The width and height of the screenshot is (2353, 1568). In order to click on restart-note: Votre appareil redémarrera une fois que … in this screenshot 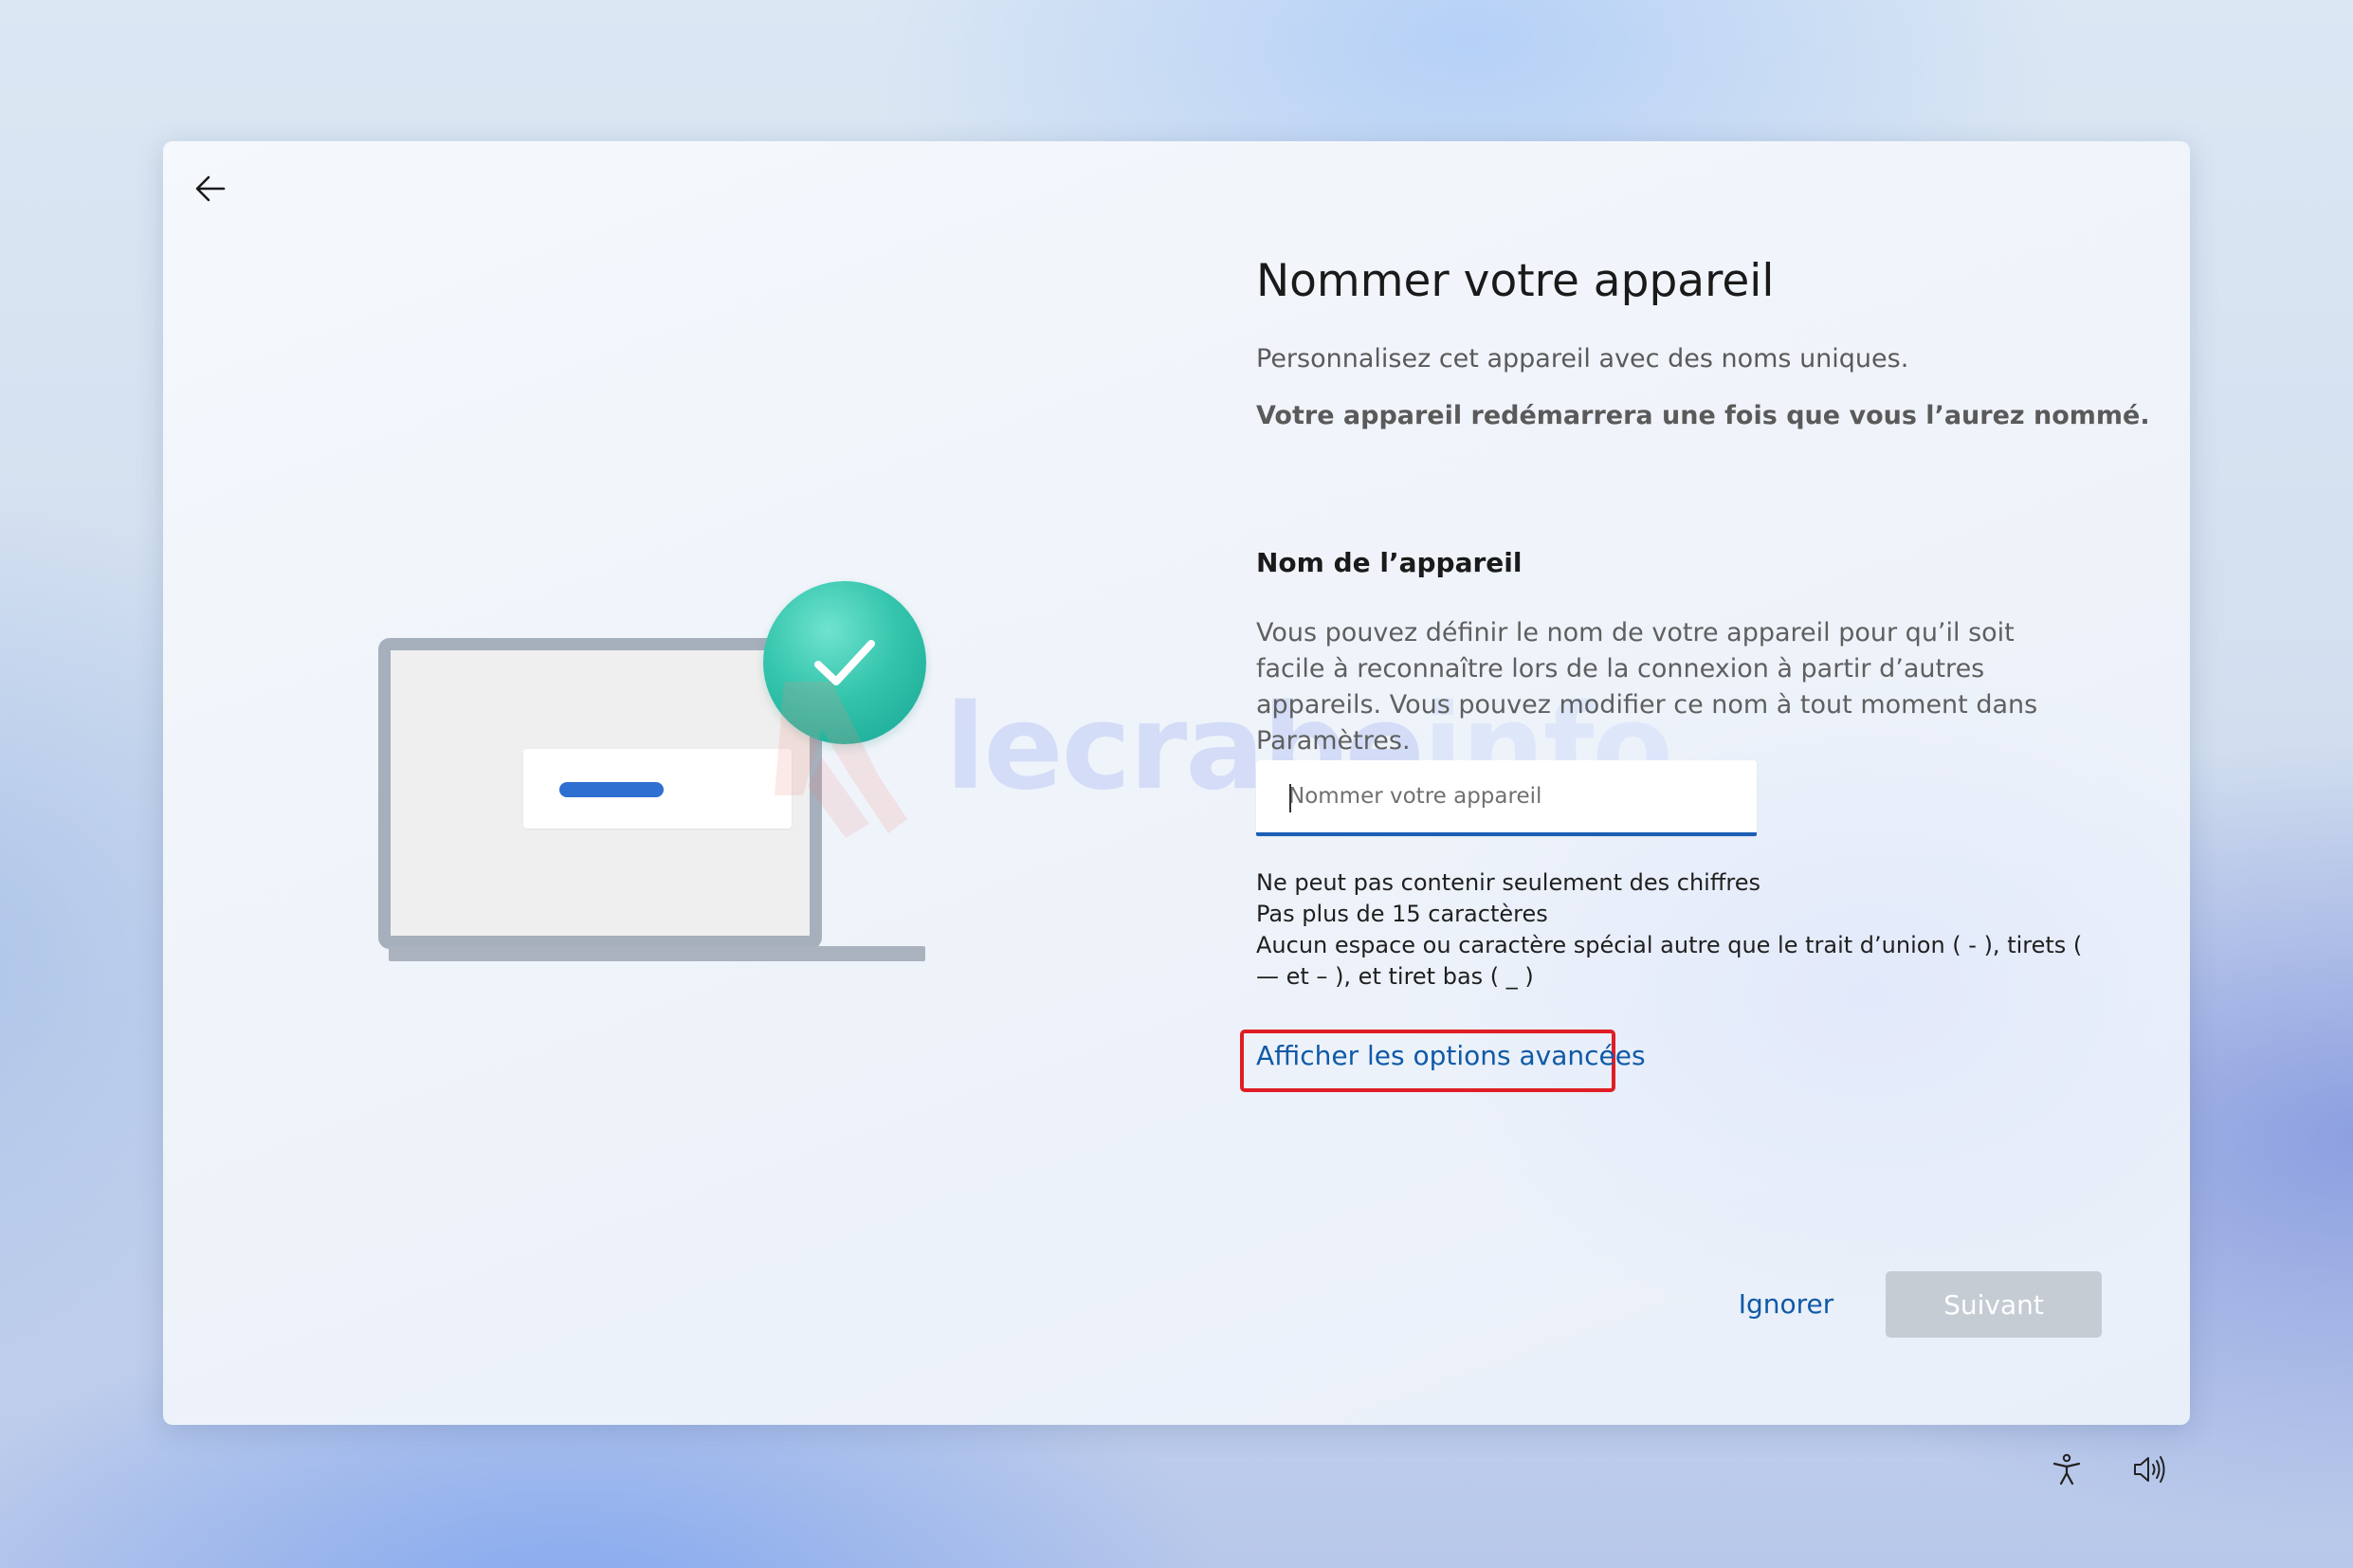, I will do `click(1703, 415)`.